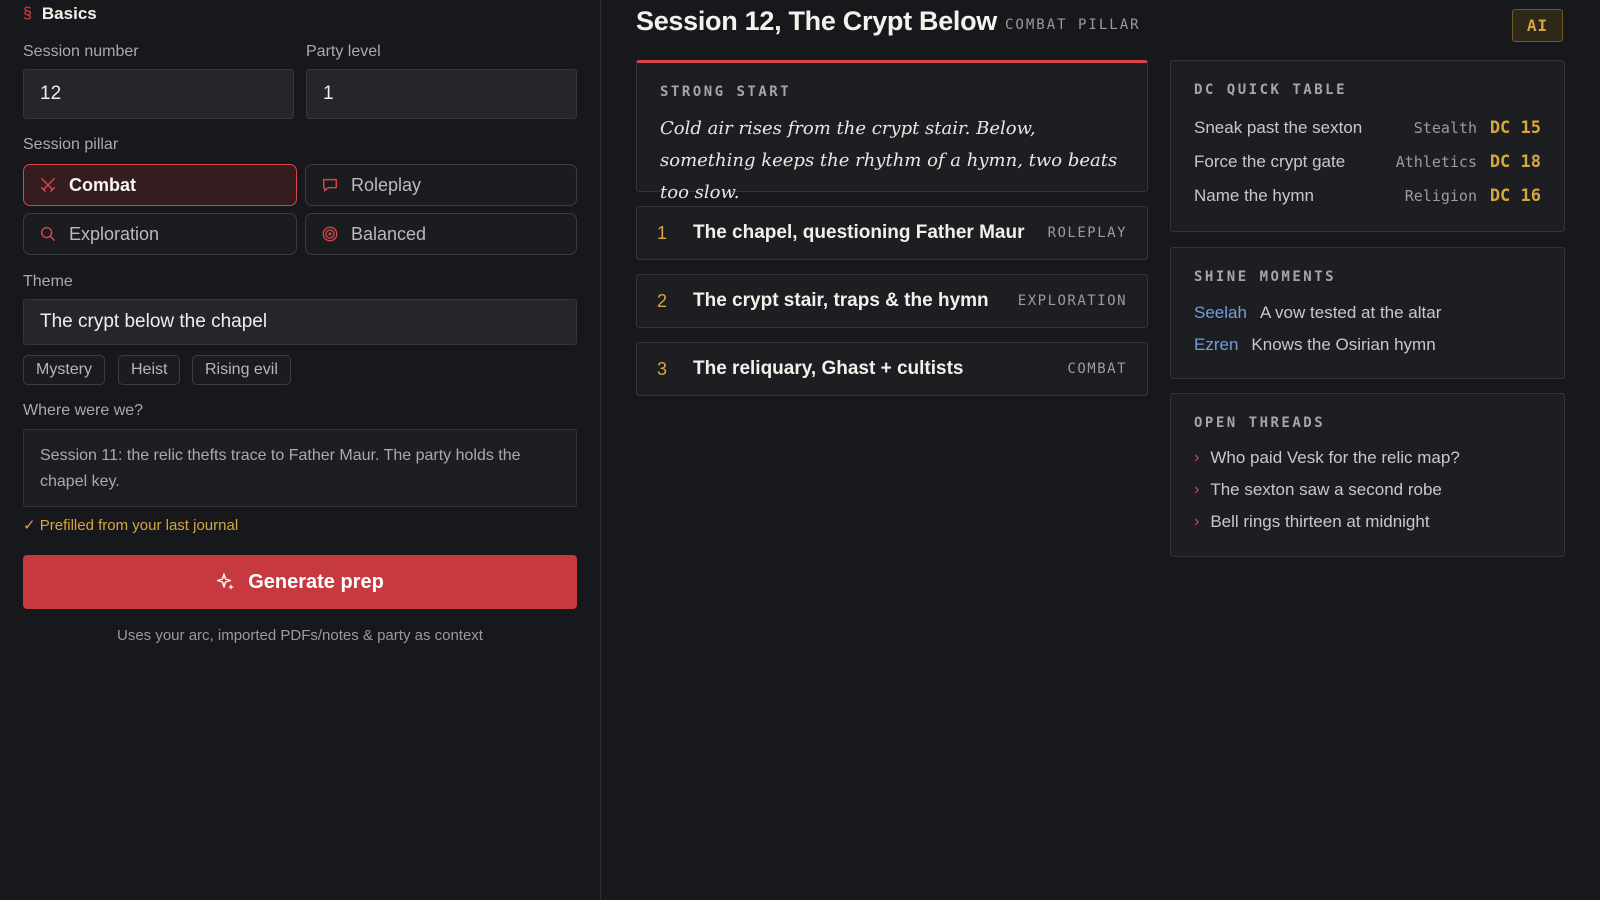  Describe the element at coordinates (330, 185) in the screenshot. I see `speech-bubble-icon` at that location.